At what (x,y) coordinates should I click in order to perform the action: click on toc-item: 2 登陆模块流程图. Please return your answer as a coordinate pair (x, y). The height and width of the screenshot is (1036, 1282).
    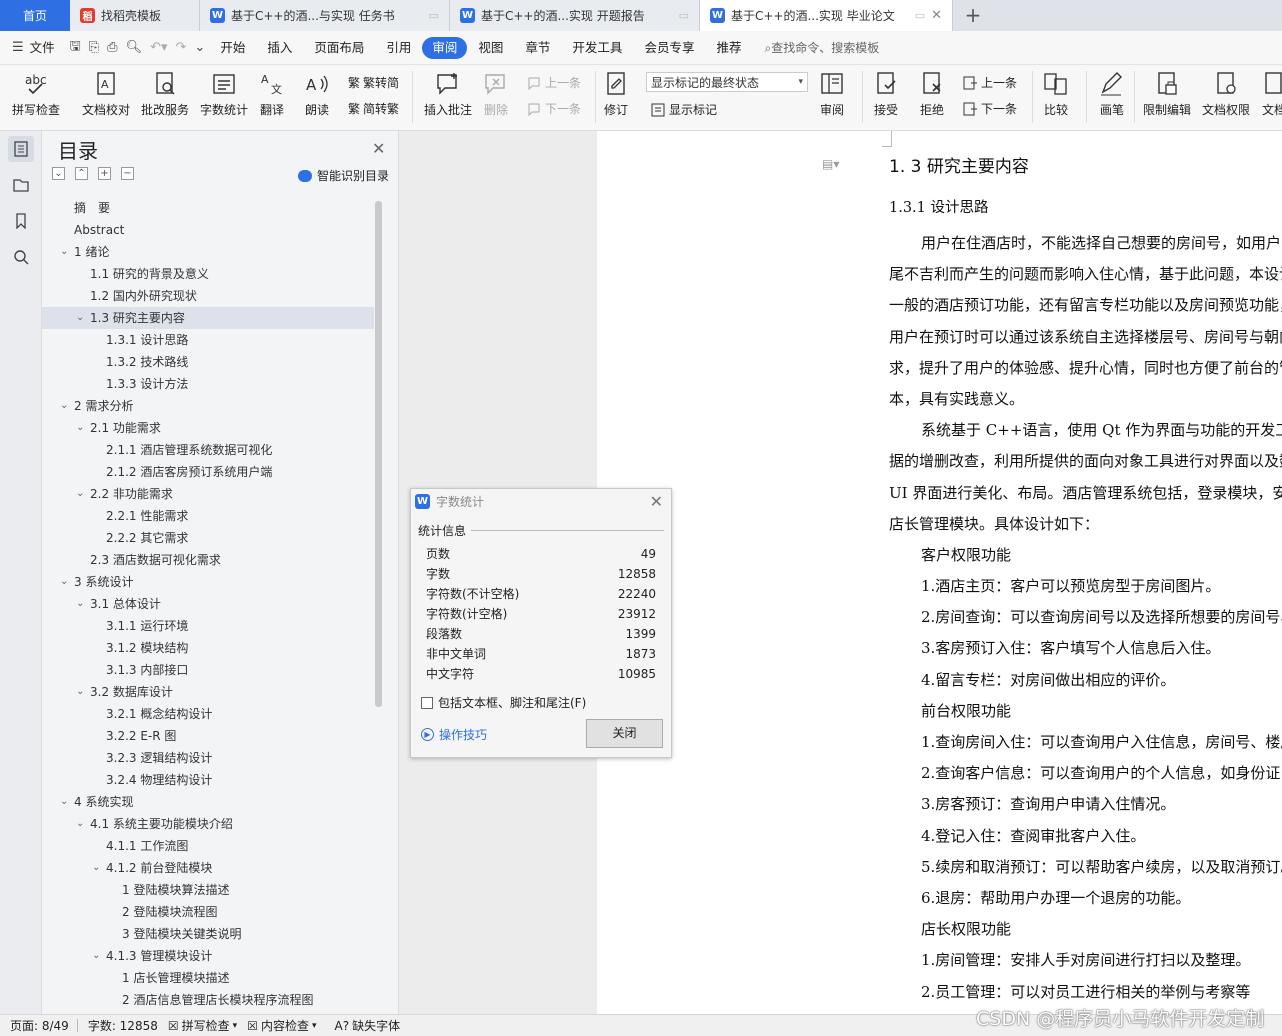
    Looking at the image, I should click on (208, 912).